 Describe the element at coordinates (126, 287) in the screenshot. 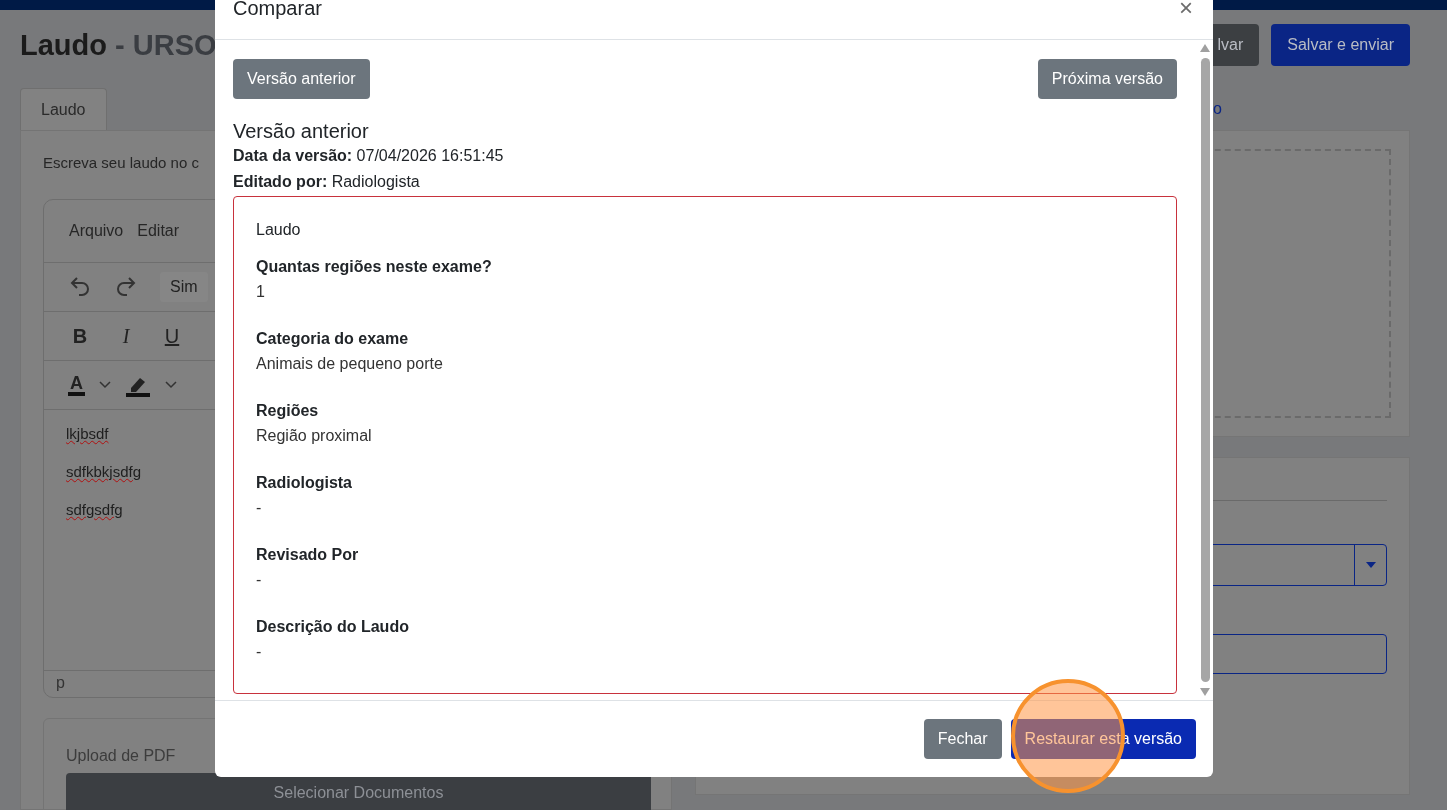

I see `redo-icon` at that location.